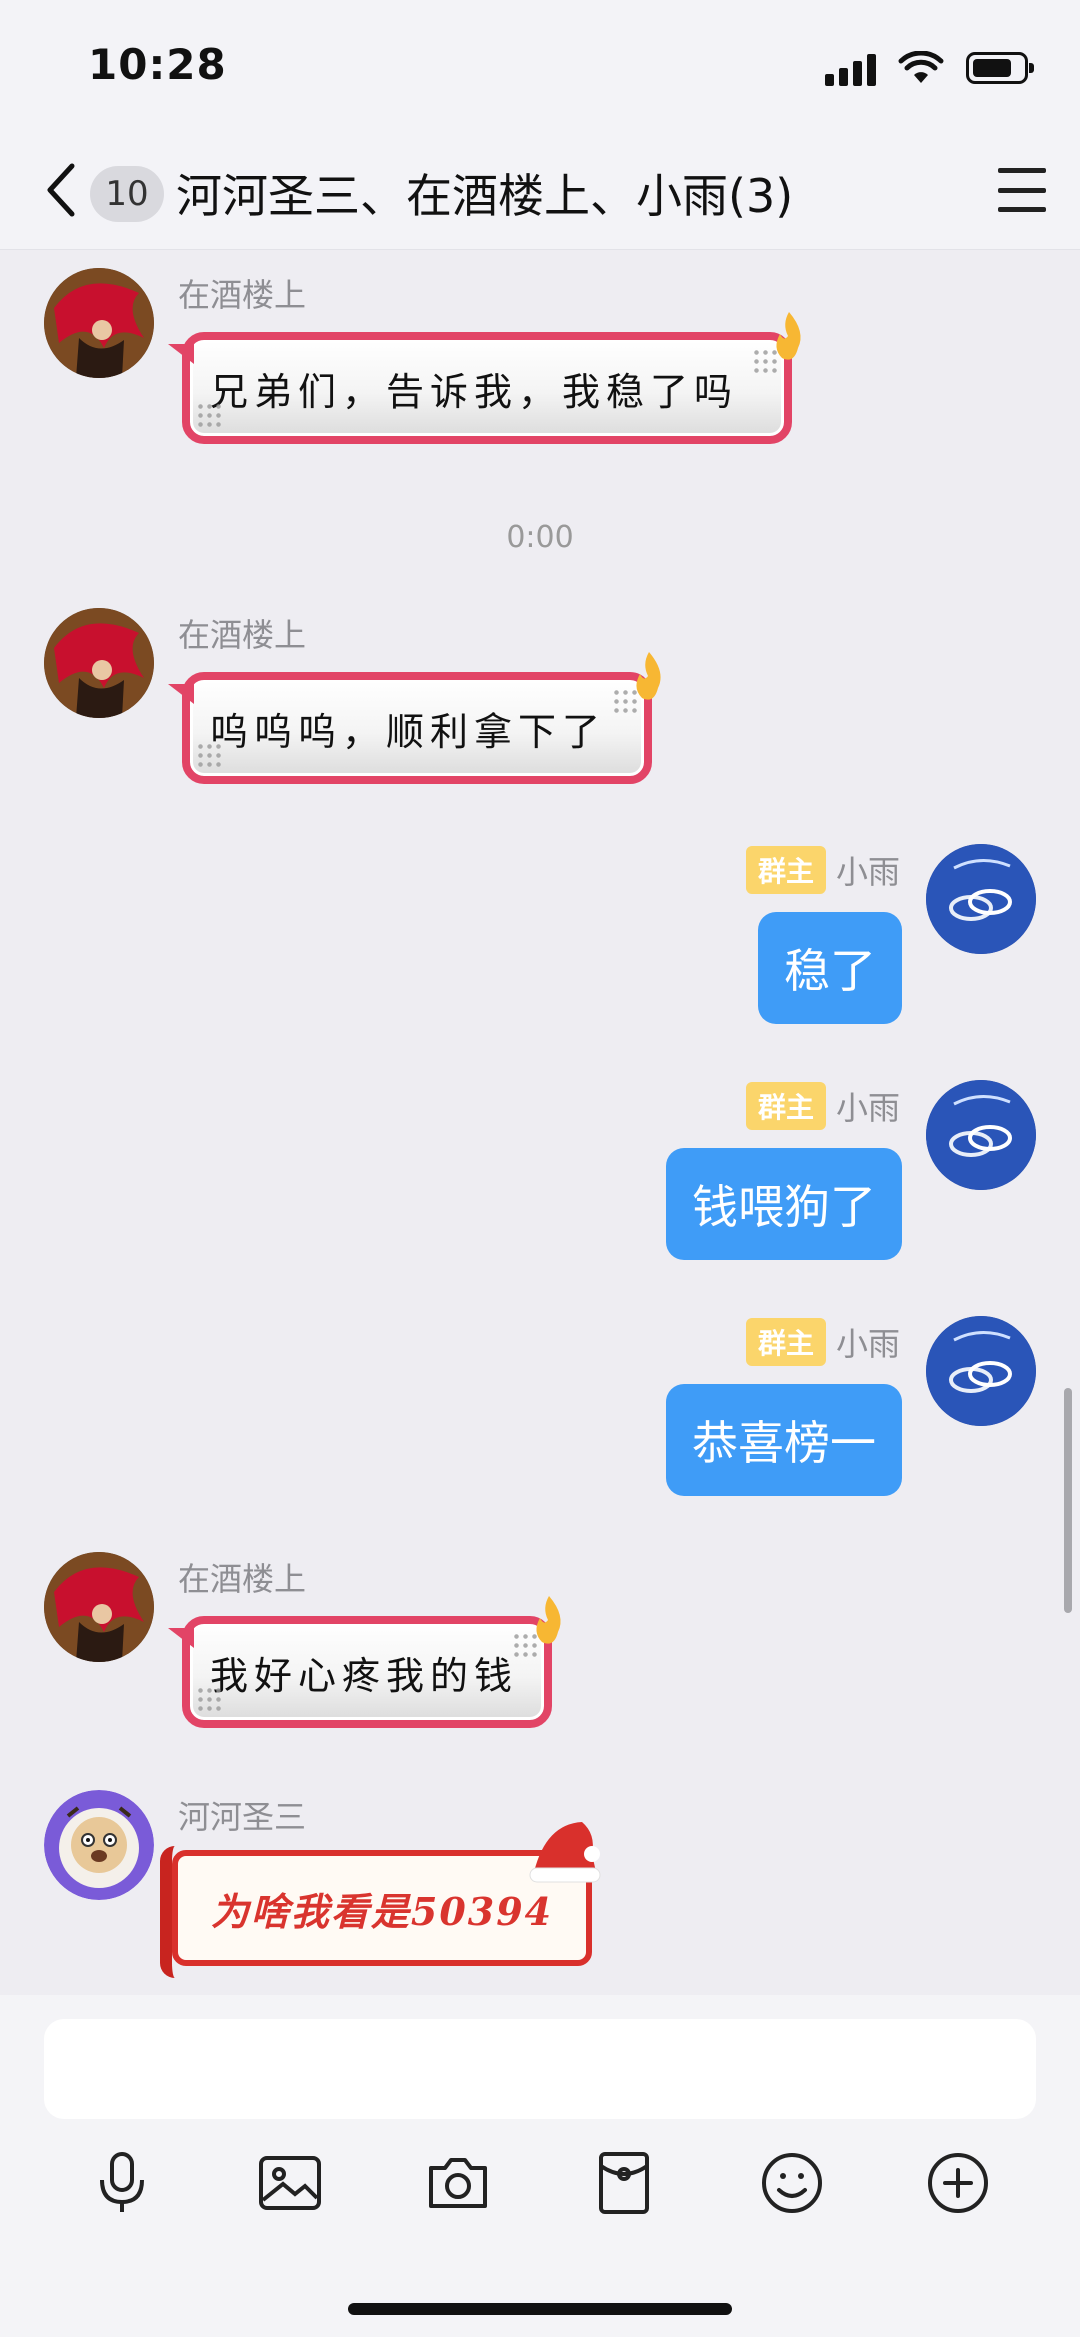 The width and height of the screenshot is (1080, 2337). What do you see at coordinates (474, 391) in the screenshot?
I see `message-text: 兄弟们，告诉我，我稳了吗` at bounding box center [474, 391].